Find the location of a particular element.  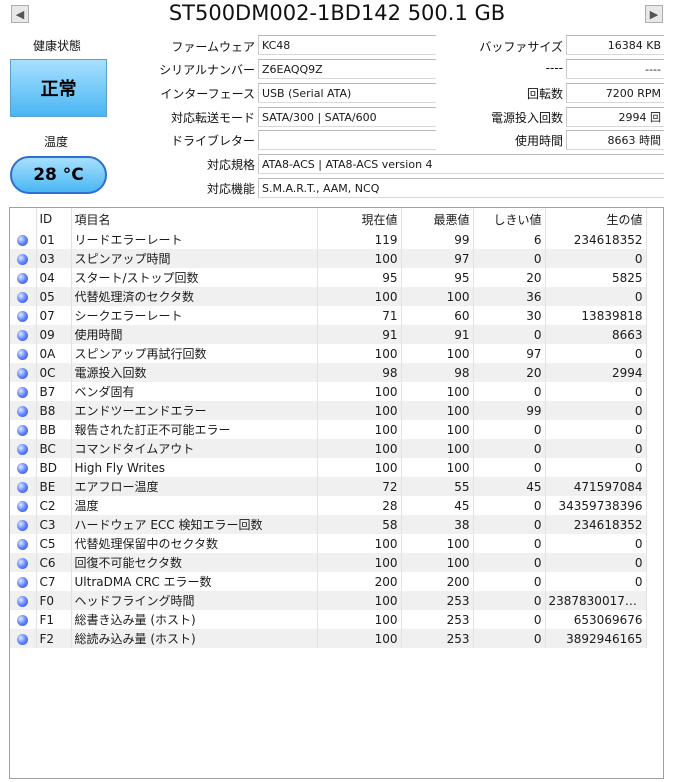

table-row: BE エアフロー温度 72 55 45 471597084 is located at coordinates (328, 486).